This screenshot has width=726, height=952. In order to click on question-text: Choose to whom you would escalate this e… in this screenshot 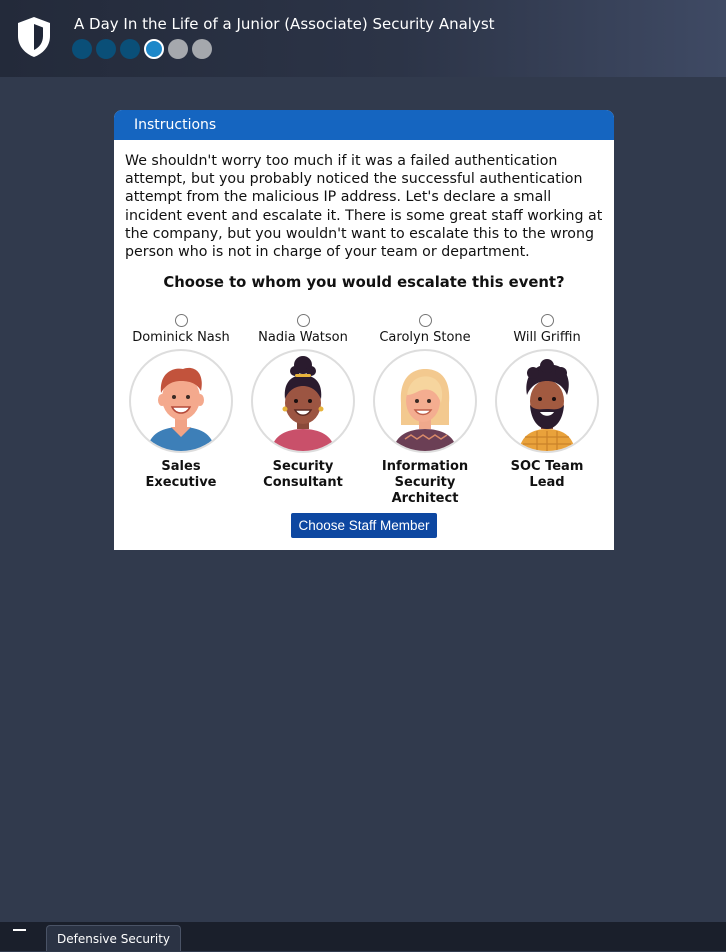, I will do `click(364, 282)`.